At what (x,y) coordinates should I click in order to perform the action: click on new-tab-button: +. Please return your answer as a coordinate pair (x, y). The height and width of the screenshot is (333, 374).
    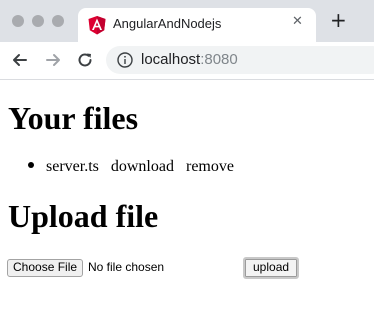
    Looking at the image, I should click on (338, 20).